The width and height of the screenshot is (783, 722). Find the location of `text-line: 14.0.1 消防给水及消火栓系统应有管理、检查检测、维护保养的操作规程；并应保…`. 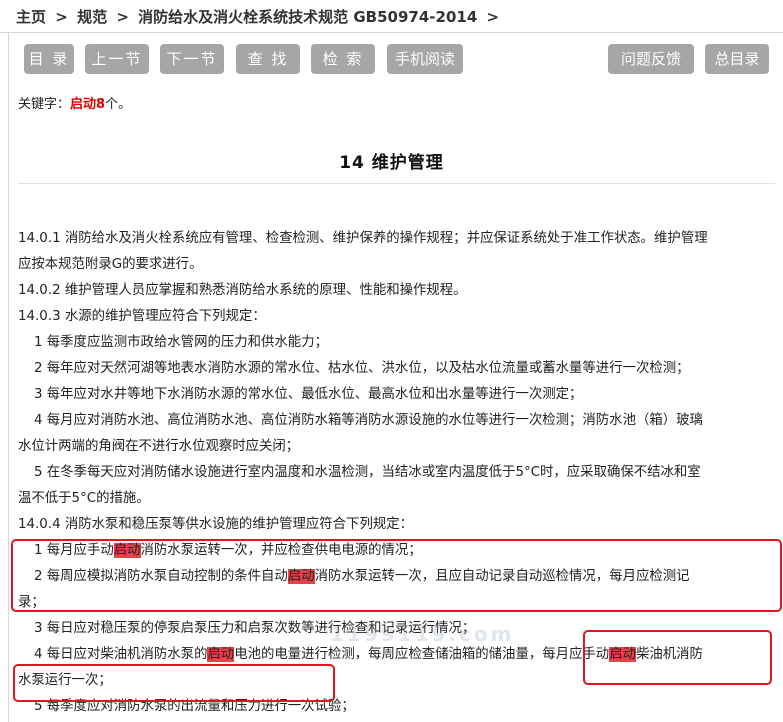

text-line: 14.0.1 消防给水及消火栓系统应有管理、检查检测、维护保养的操作规程；并应保… is located at coordinates (363, 239).